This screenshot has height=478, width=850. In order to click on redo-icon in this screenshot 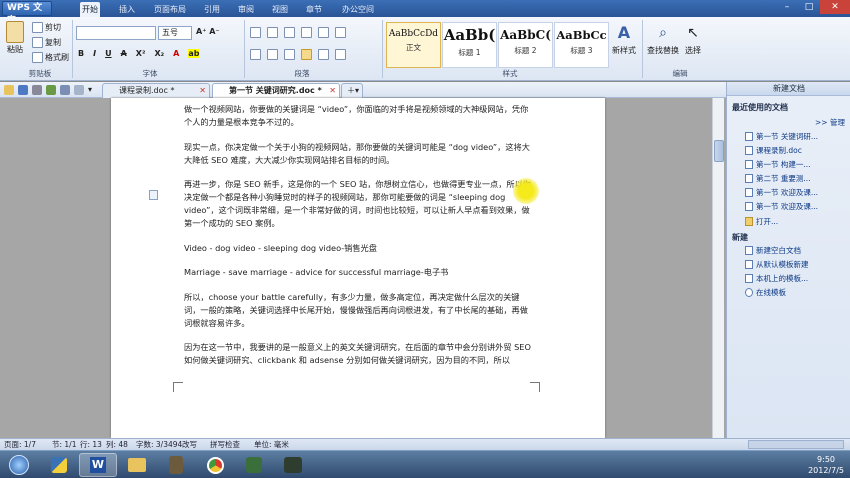, I will do `click(79, 90)`.